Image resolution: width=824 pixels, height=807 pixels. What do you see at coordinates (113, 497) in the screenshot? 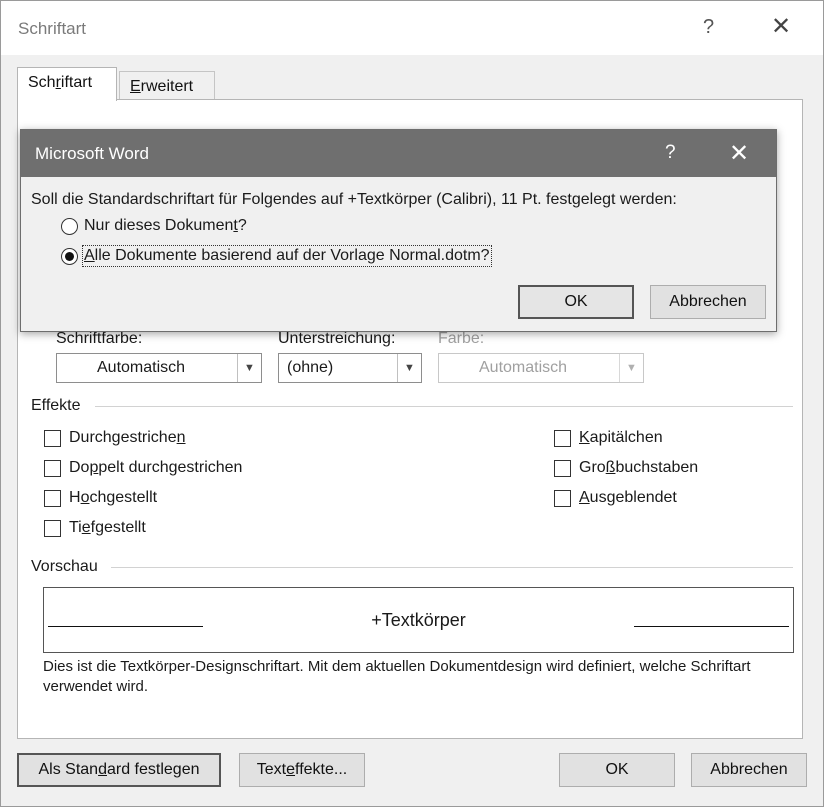
I see `checkbox-label: Hochgestellt` at bounding box center [113, 497].